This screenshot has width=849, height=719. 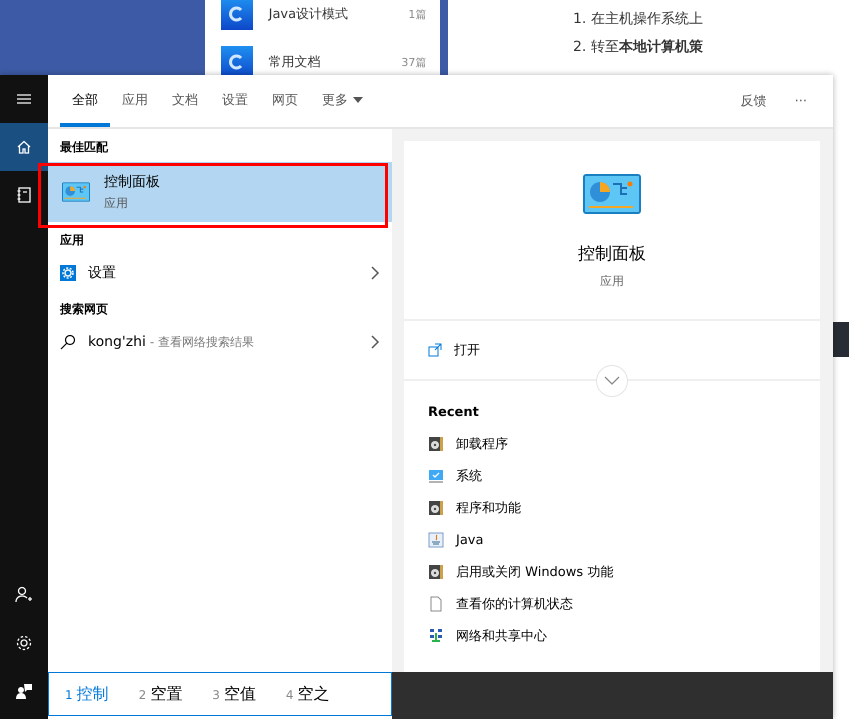 I want to click on recent-item: 系统, so click(x=612, y=476).